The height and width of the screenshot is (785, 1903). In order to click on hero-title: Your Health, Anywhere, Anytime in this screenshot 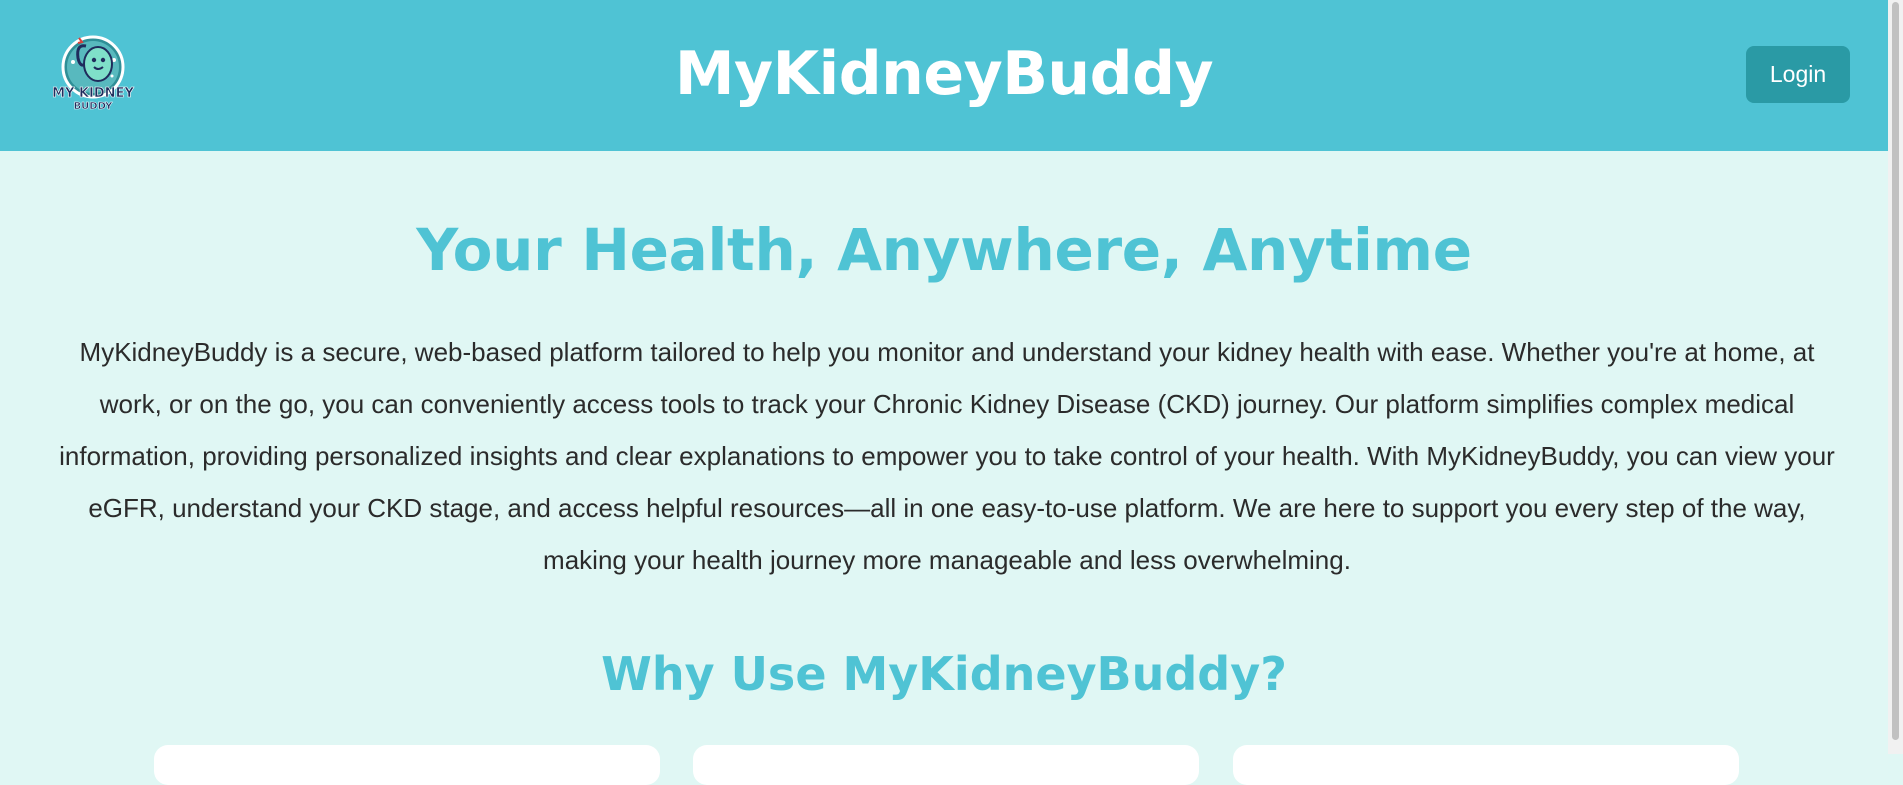, I will do `click(944, 250)`.